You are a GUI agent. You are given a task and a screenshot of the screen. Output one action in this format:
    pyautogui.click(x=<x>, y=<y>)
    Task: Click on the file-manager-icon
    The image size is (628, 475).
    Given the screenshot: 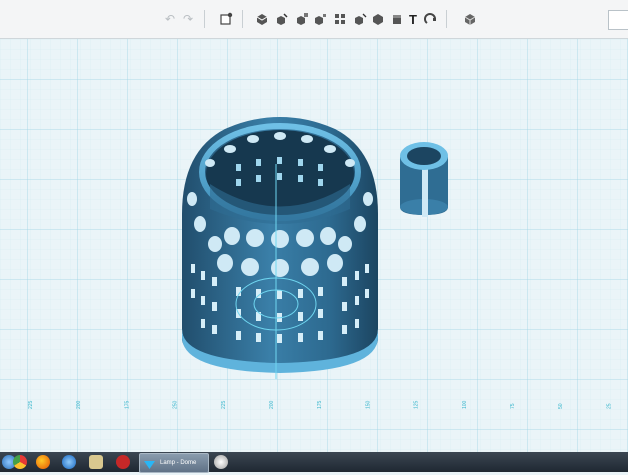 What is the action you would take?
    pyautogui.click(x=96, y=462)
    